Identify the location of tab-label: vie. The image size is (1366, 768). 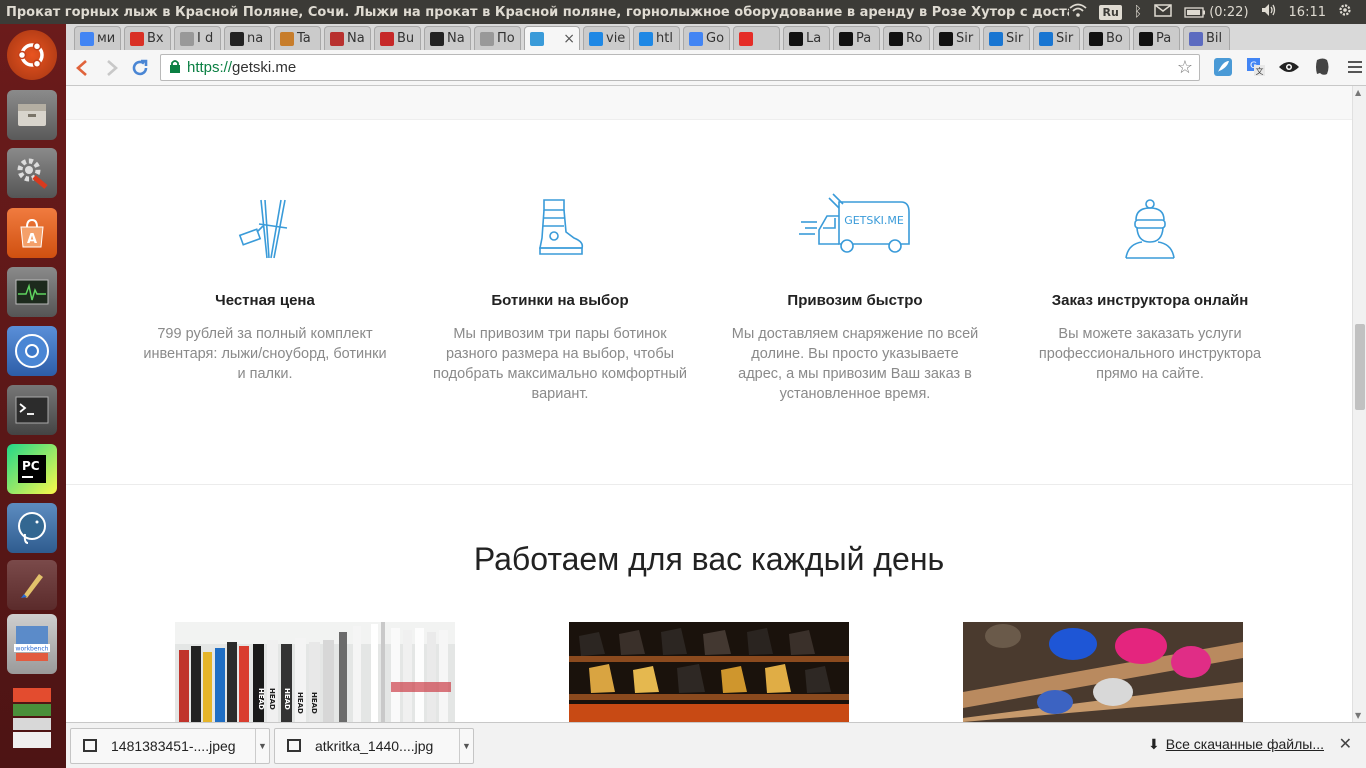
(616, 38).